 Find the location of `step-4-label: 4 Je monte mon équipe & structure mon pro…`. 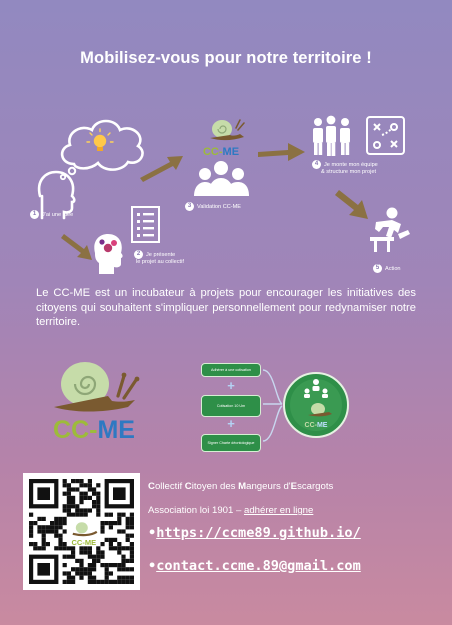

step-4-label: 4 Je monte mon équipe & structure mon pro… is located at coordinates (345, 168).